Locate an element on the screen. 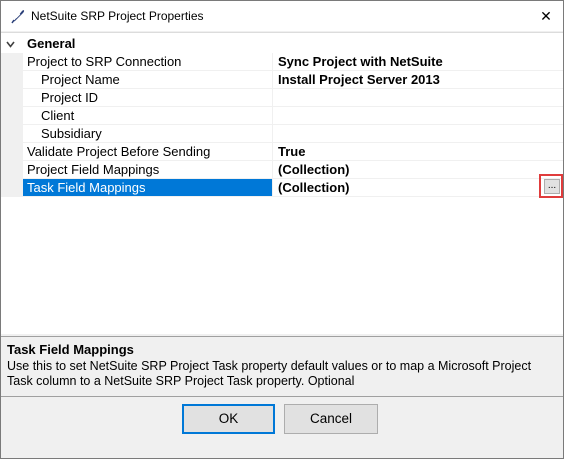 This screenshot has height=459, width=564. property-name: Client is located at coordinates (148, 116).